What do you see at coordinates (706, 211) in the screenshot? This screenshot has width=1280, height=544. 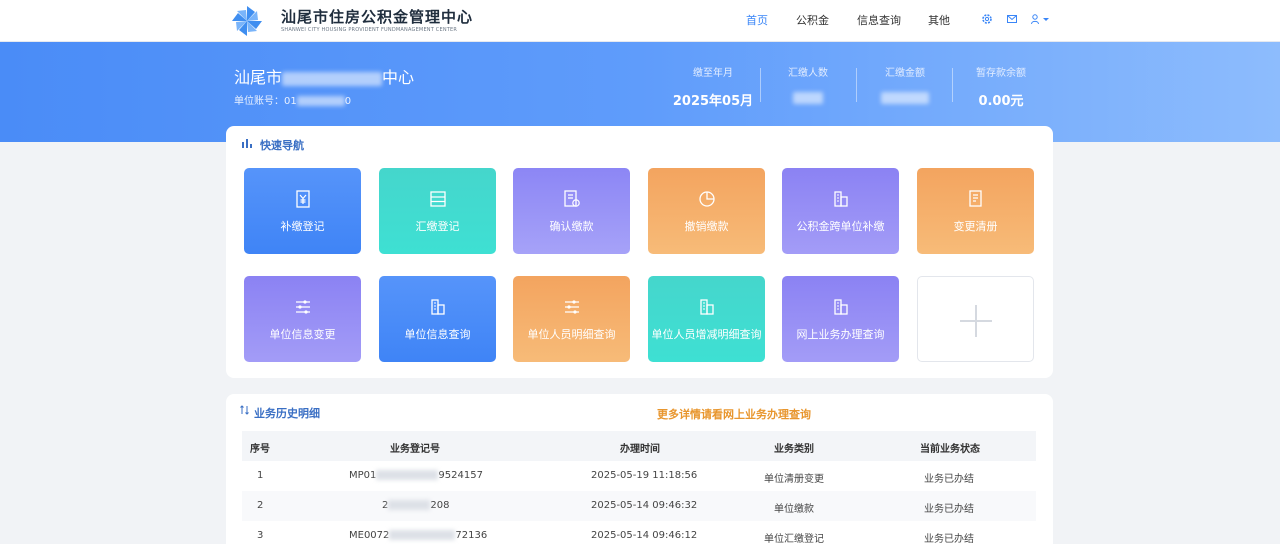 I see `tile-cancel-payment: 撤销缴款` at bounding box center [706, 211].